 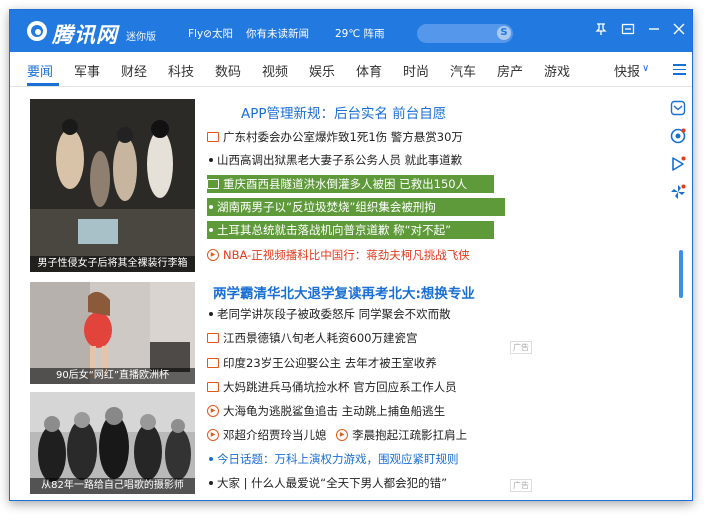 What do you see at coordinates (340, 387) in the screenshot?
I see `news-item-text: 大妈跳进兵马俑坑捡水杯 官方回应系工作人员` at bounding box center [340, 387].